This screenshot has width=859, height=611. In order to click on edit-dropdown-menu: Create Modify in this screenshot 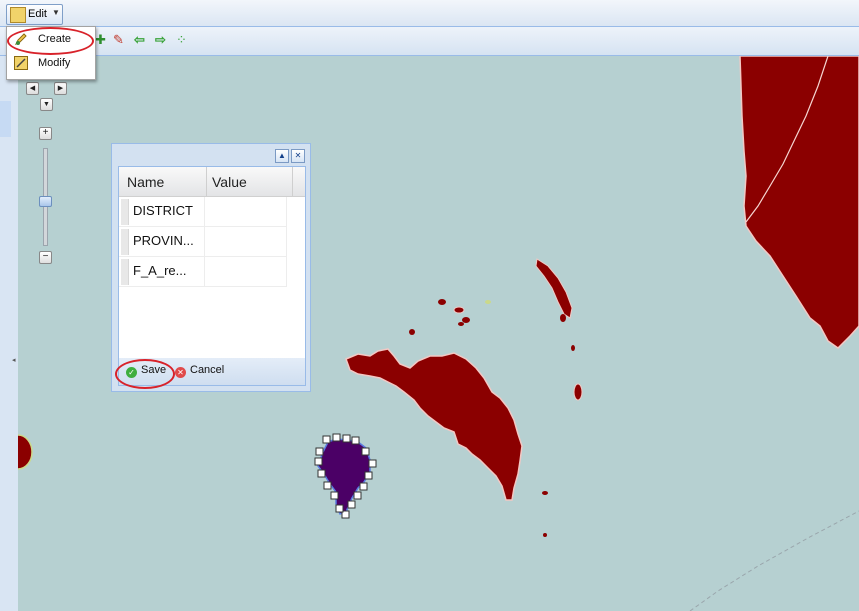, I will do `click(51, 53)`.